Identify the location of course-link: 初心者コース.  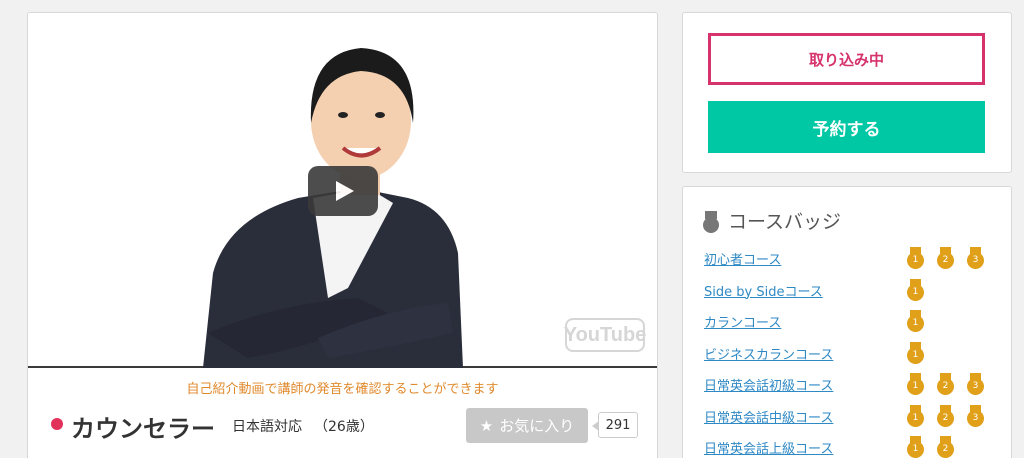
(742, 258).